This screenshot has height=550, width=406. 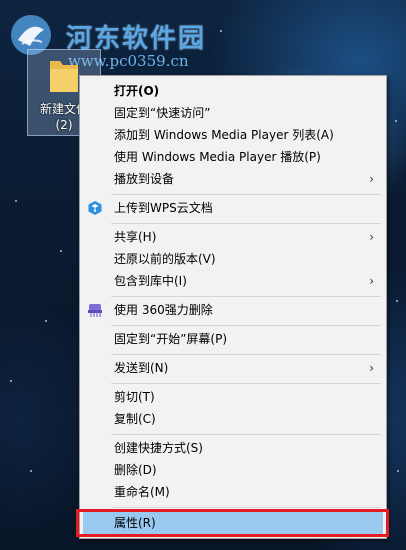 I want to click on menu-item-label: 剪切(T), so click(x=134, y=397).